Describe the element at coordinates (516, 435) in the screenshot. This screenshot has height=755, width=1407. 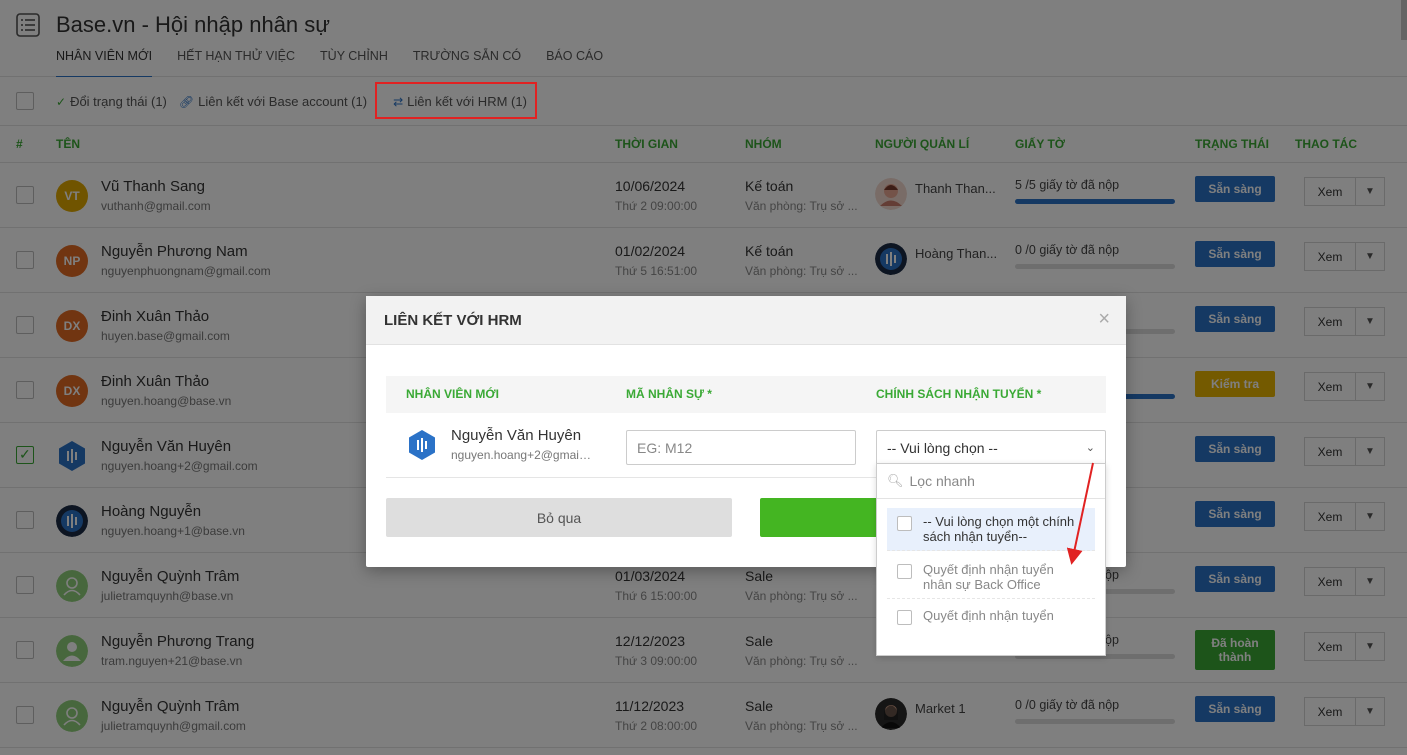
I see `modal-employee-name: Nguyễn Văn Huyên` at that location.